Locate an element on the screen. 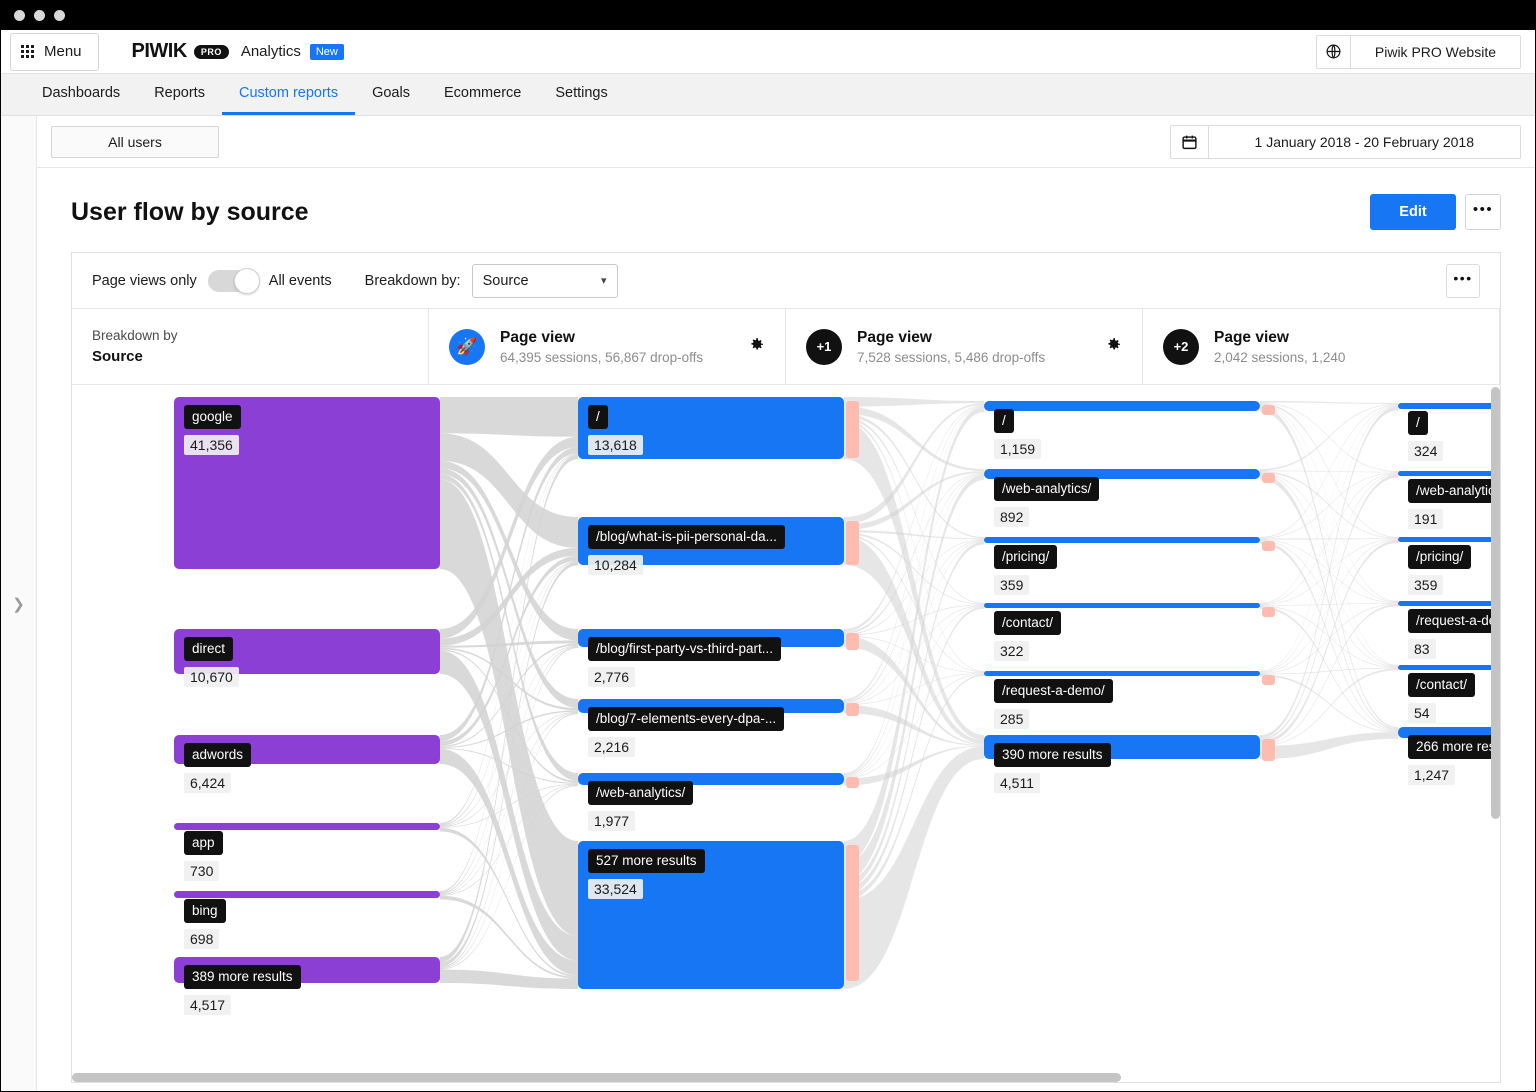 The width and height of the screenshot is (1536, 1092). chart-more-button: ••• is located at coordinates (1463, 280).